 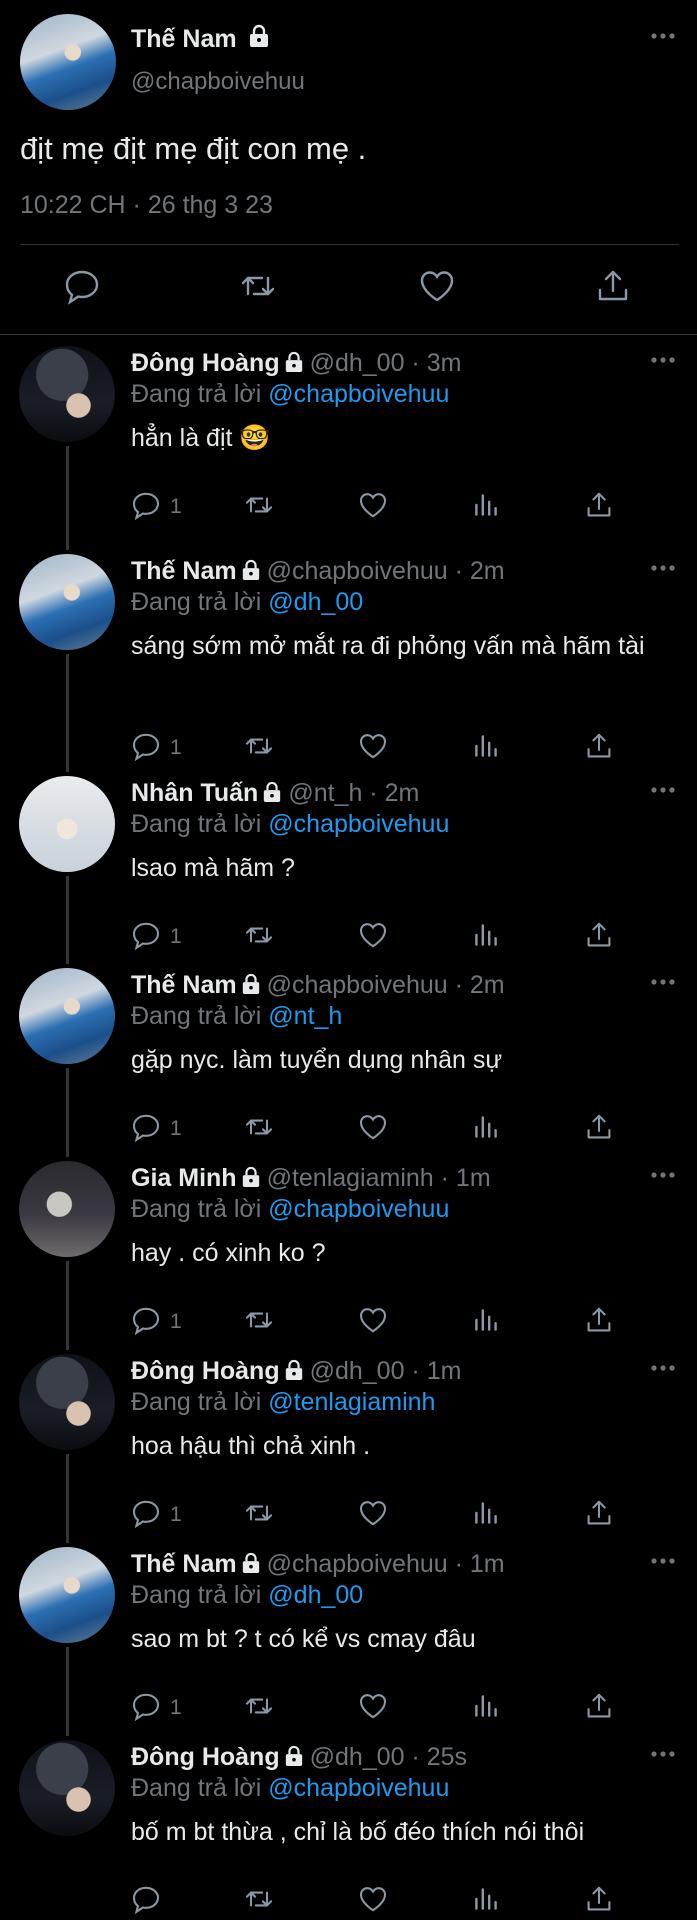 What do you see at coordinates (305, 1016) in the screenshot?
I see `mention-link: @nt_h` at bounding box center [305, 1016].